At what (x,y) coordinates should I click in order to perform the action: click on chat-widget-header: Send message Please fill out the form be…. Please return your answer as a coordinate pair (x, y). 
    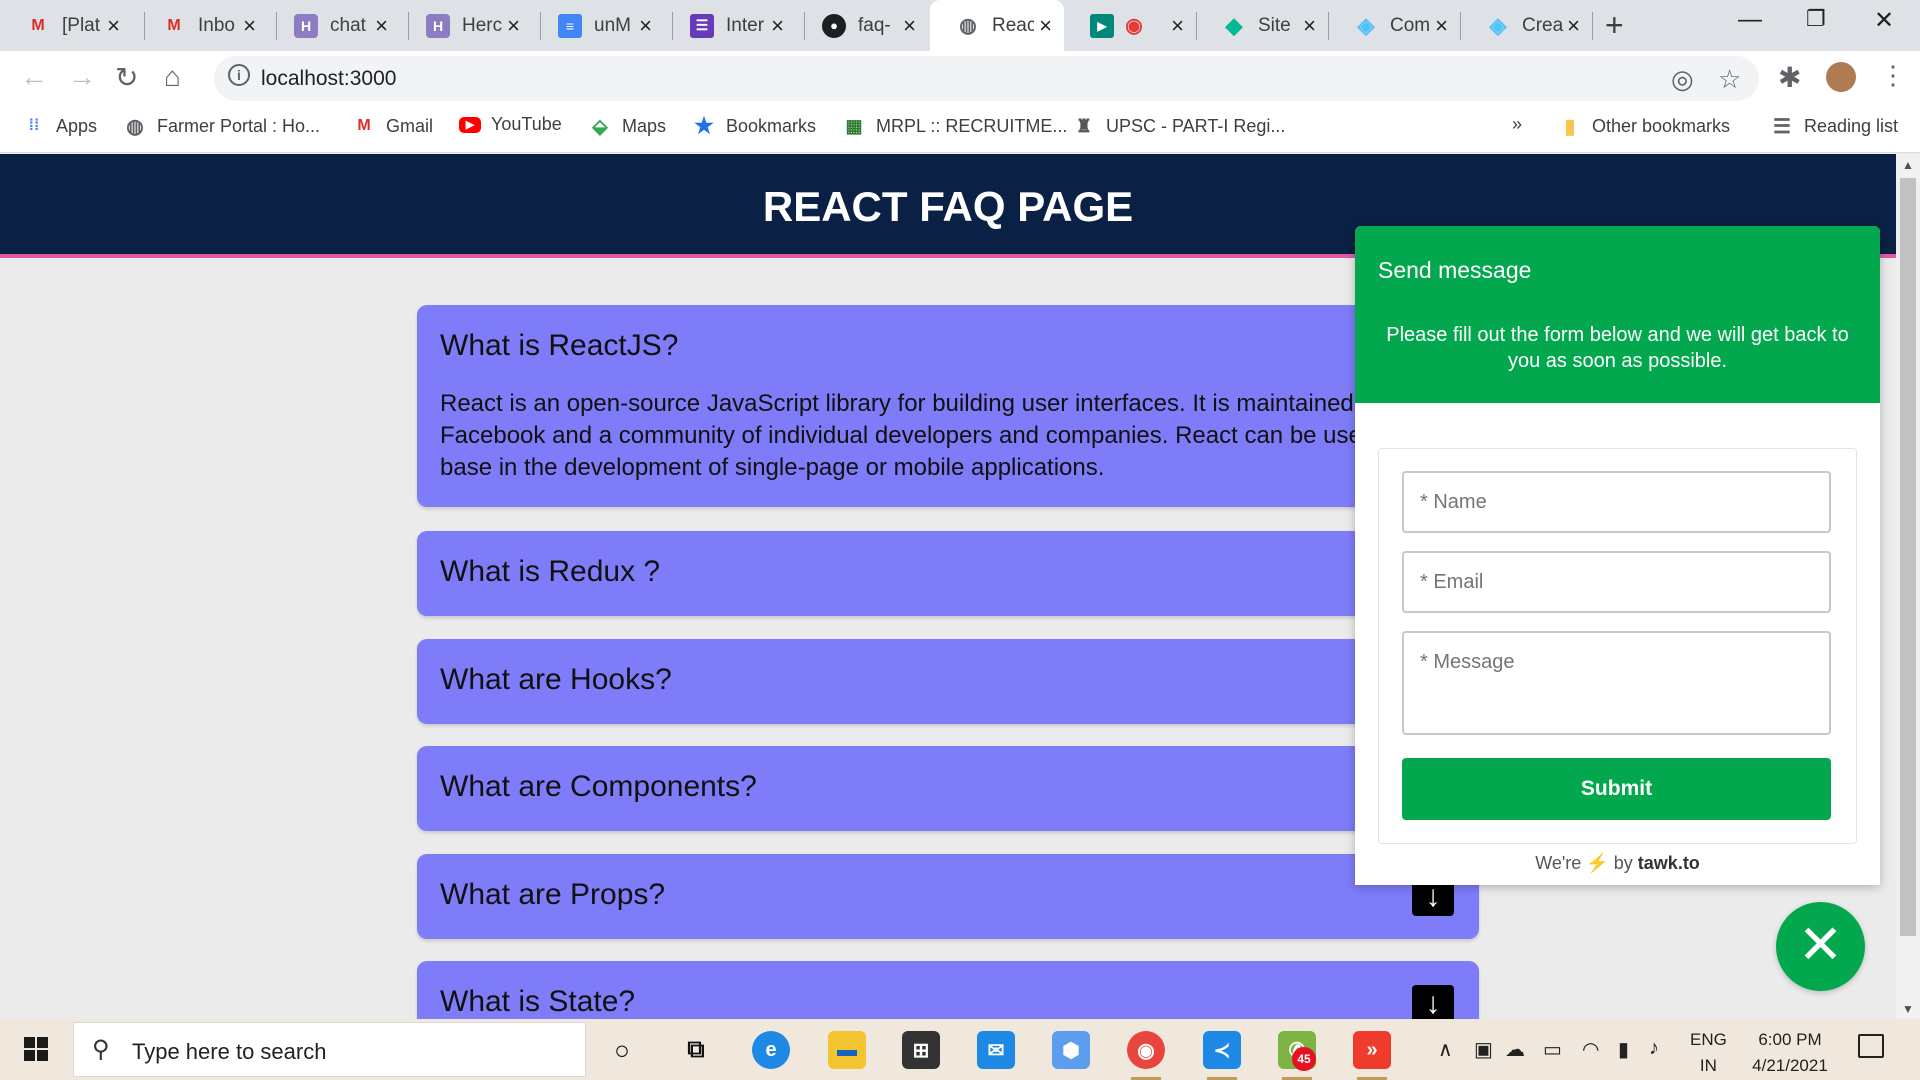
    Looking at the image, I should click on (1617, 314).